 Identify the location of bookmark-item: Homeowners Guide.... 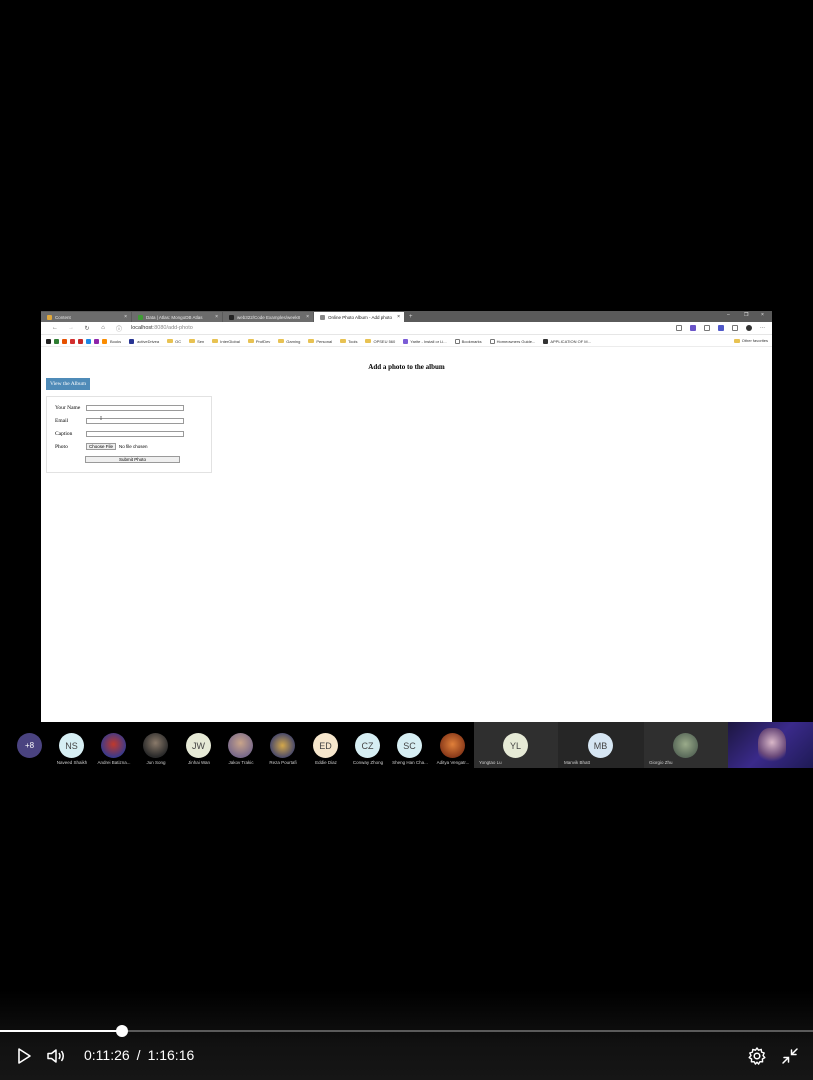
(512, 341).